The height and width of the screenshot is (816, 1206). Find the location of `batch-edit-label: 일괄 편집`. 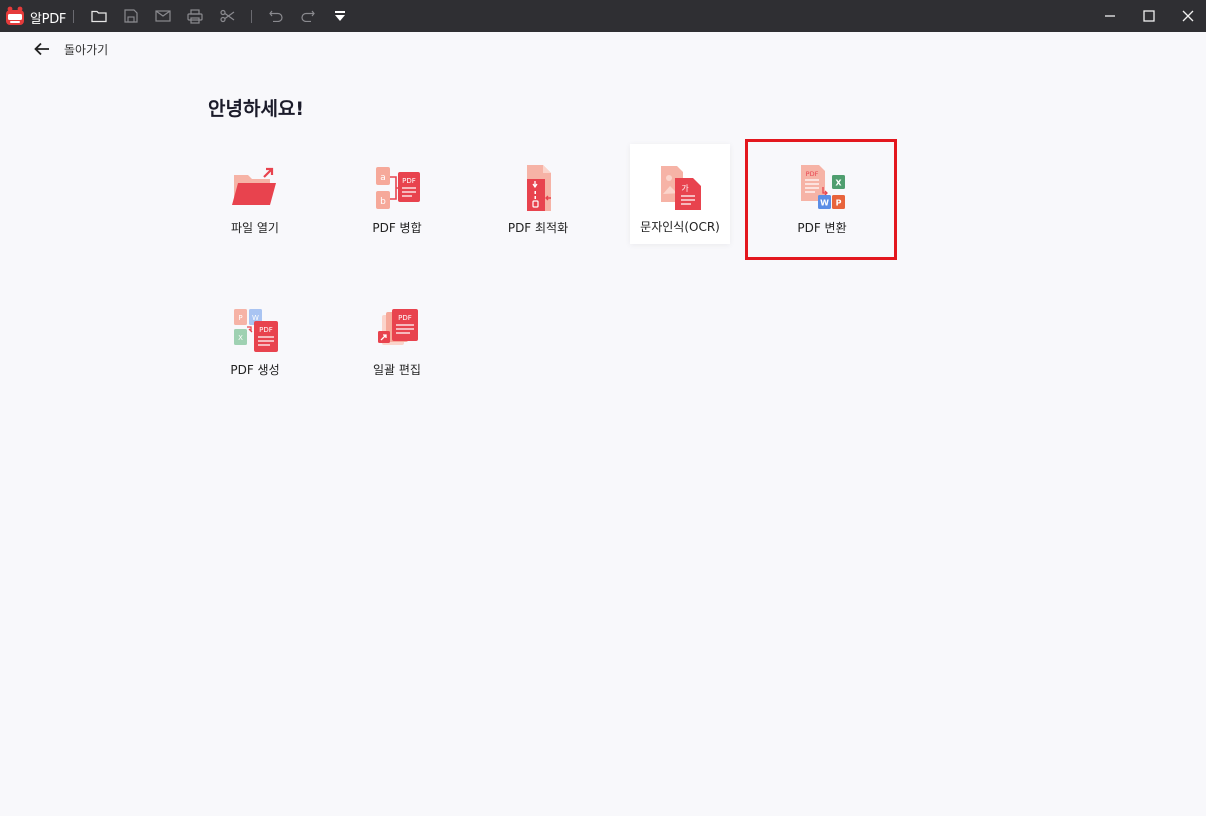

batch-edit-label: 일괄 편집 is located at coordinates (397, 370).